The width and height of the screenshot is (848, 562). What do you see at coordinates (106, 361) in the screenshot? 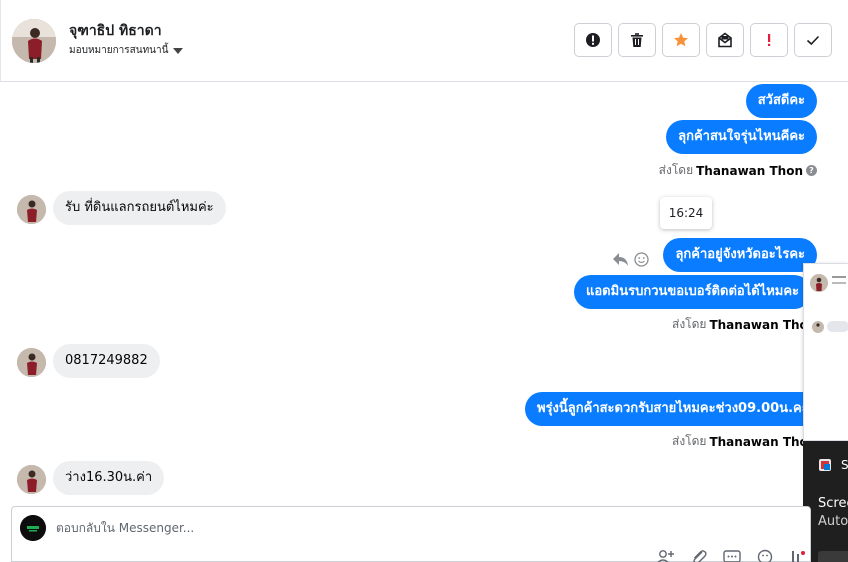
I see `incoming-message: 0817249882` at bounding box center [106, 361].